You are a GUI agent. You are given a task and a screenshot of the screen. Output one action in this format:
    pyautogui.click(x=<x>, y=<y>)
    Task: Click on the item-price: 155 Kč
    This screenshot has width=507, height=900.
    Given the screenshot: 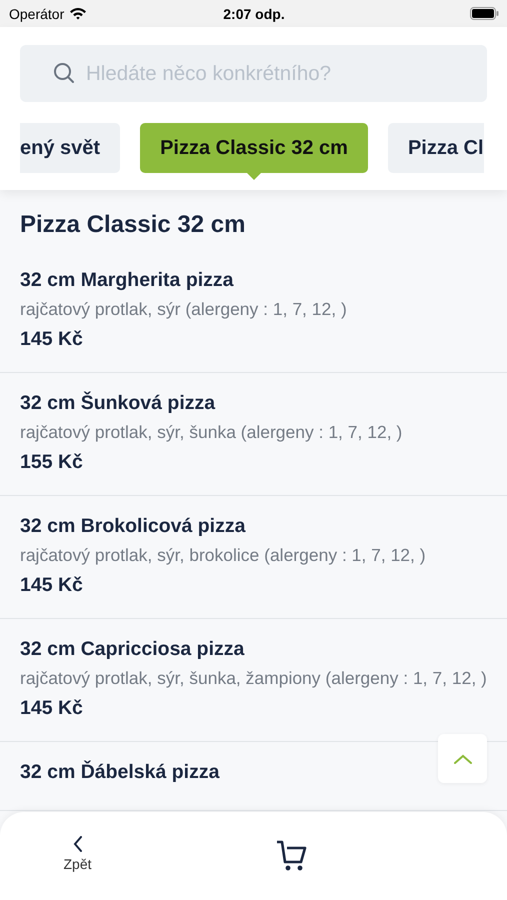 What is the action you would take?
    pyautogui.click(x=52, y=462)
    